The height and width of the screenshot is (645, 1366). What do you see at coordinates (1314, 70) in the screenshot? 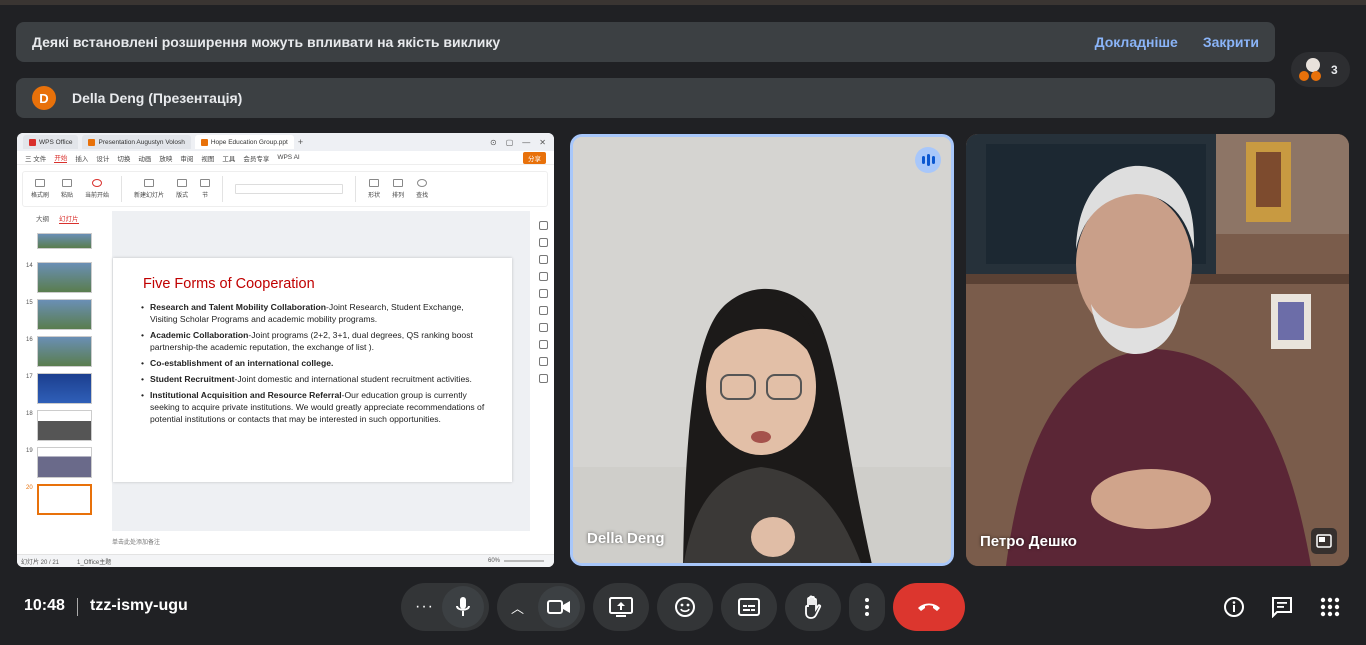
I see `participant-avatars` at bounding box center [1314, 70].